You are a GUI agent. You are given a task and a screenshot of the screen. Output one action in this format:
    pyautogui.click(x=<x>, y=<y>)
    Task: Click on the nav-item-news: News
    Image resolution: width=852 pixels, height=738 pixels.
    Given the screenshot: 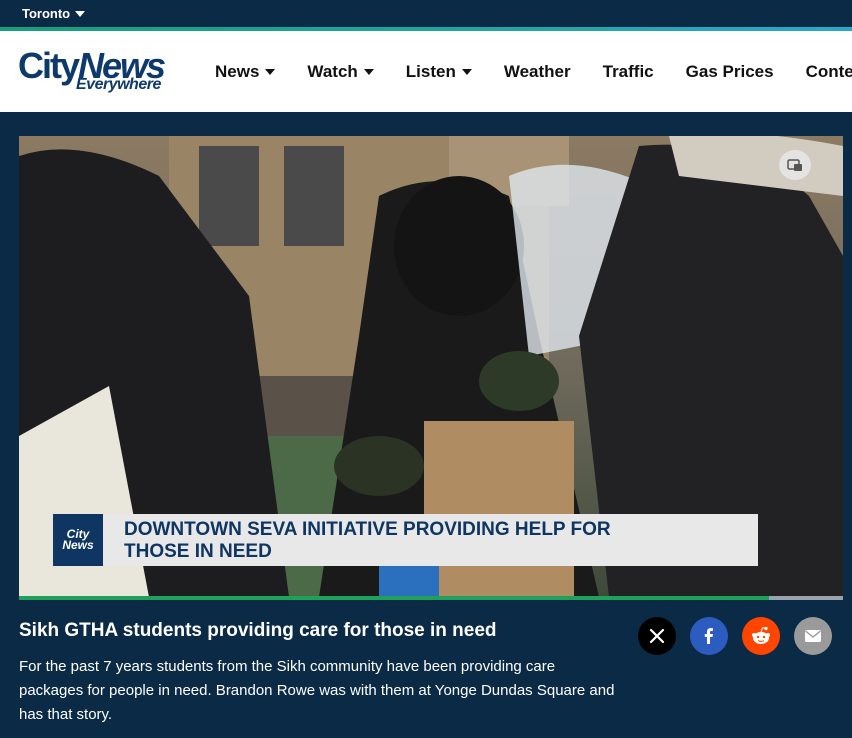 What is the action you would take?
    pyautogui.click(x=245, y=72)
    